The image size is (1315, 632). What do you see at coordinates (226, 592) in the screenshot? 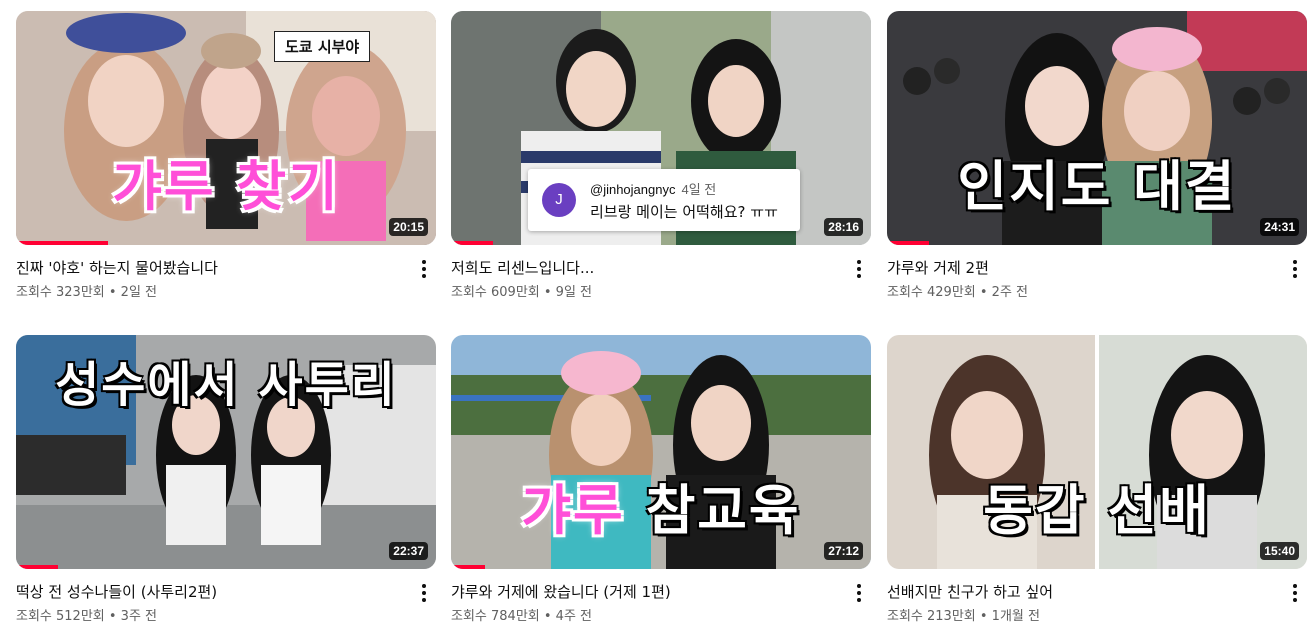
I see `video-title: 떡상 전 성수나들이 (사투리2편)` at bounding box center [226, 592].